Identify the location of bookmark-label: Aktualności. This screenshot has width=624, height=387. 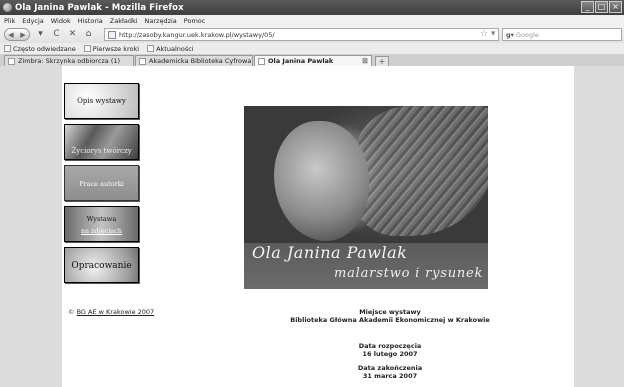
(175, 48).